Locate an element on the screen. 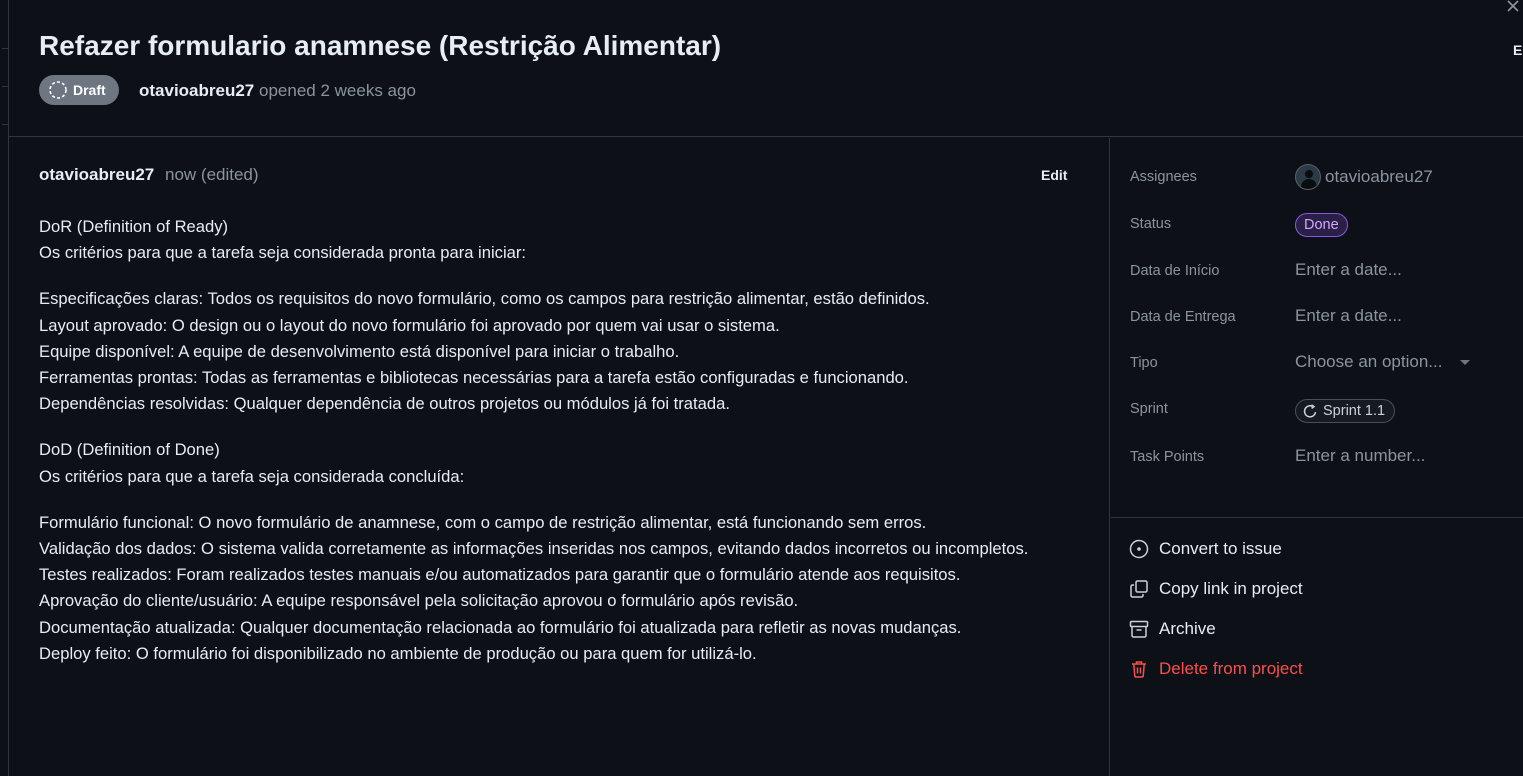  delete-from-project-button: Delete from project is located at coordinates (1216, 669).